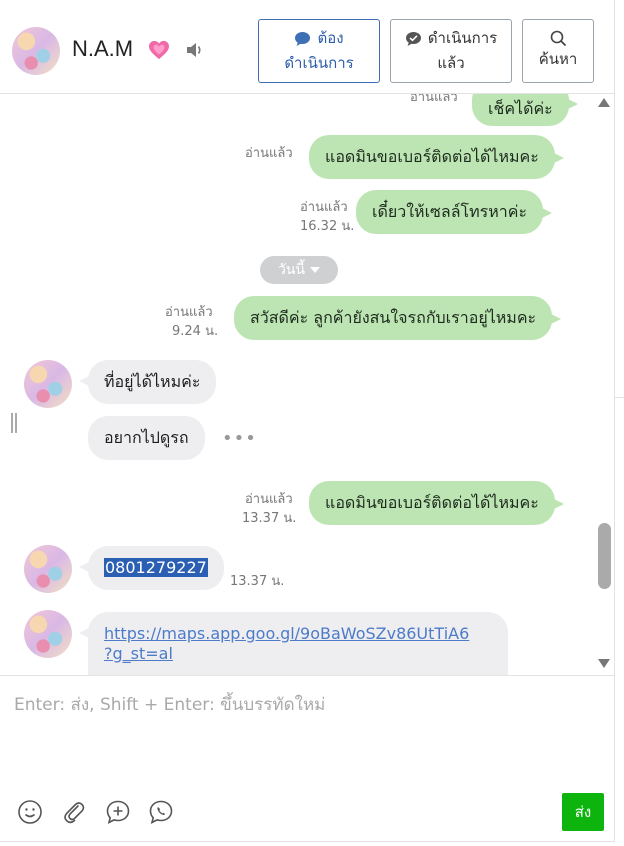 This screenshot has width=624, height=846. I want to click on divider, so click(619, 397).